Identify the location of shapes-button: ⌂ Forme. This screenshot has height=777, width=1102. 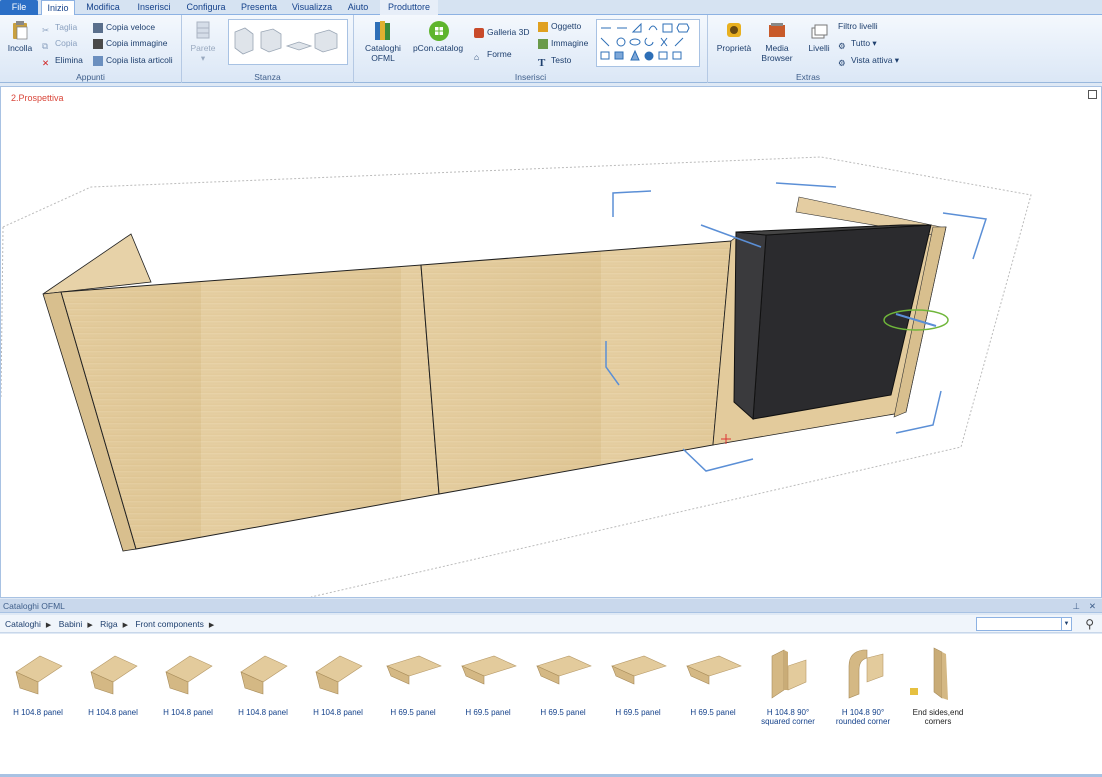
(493, 54).